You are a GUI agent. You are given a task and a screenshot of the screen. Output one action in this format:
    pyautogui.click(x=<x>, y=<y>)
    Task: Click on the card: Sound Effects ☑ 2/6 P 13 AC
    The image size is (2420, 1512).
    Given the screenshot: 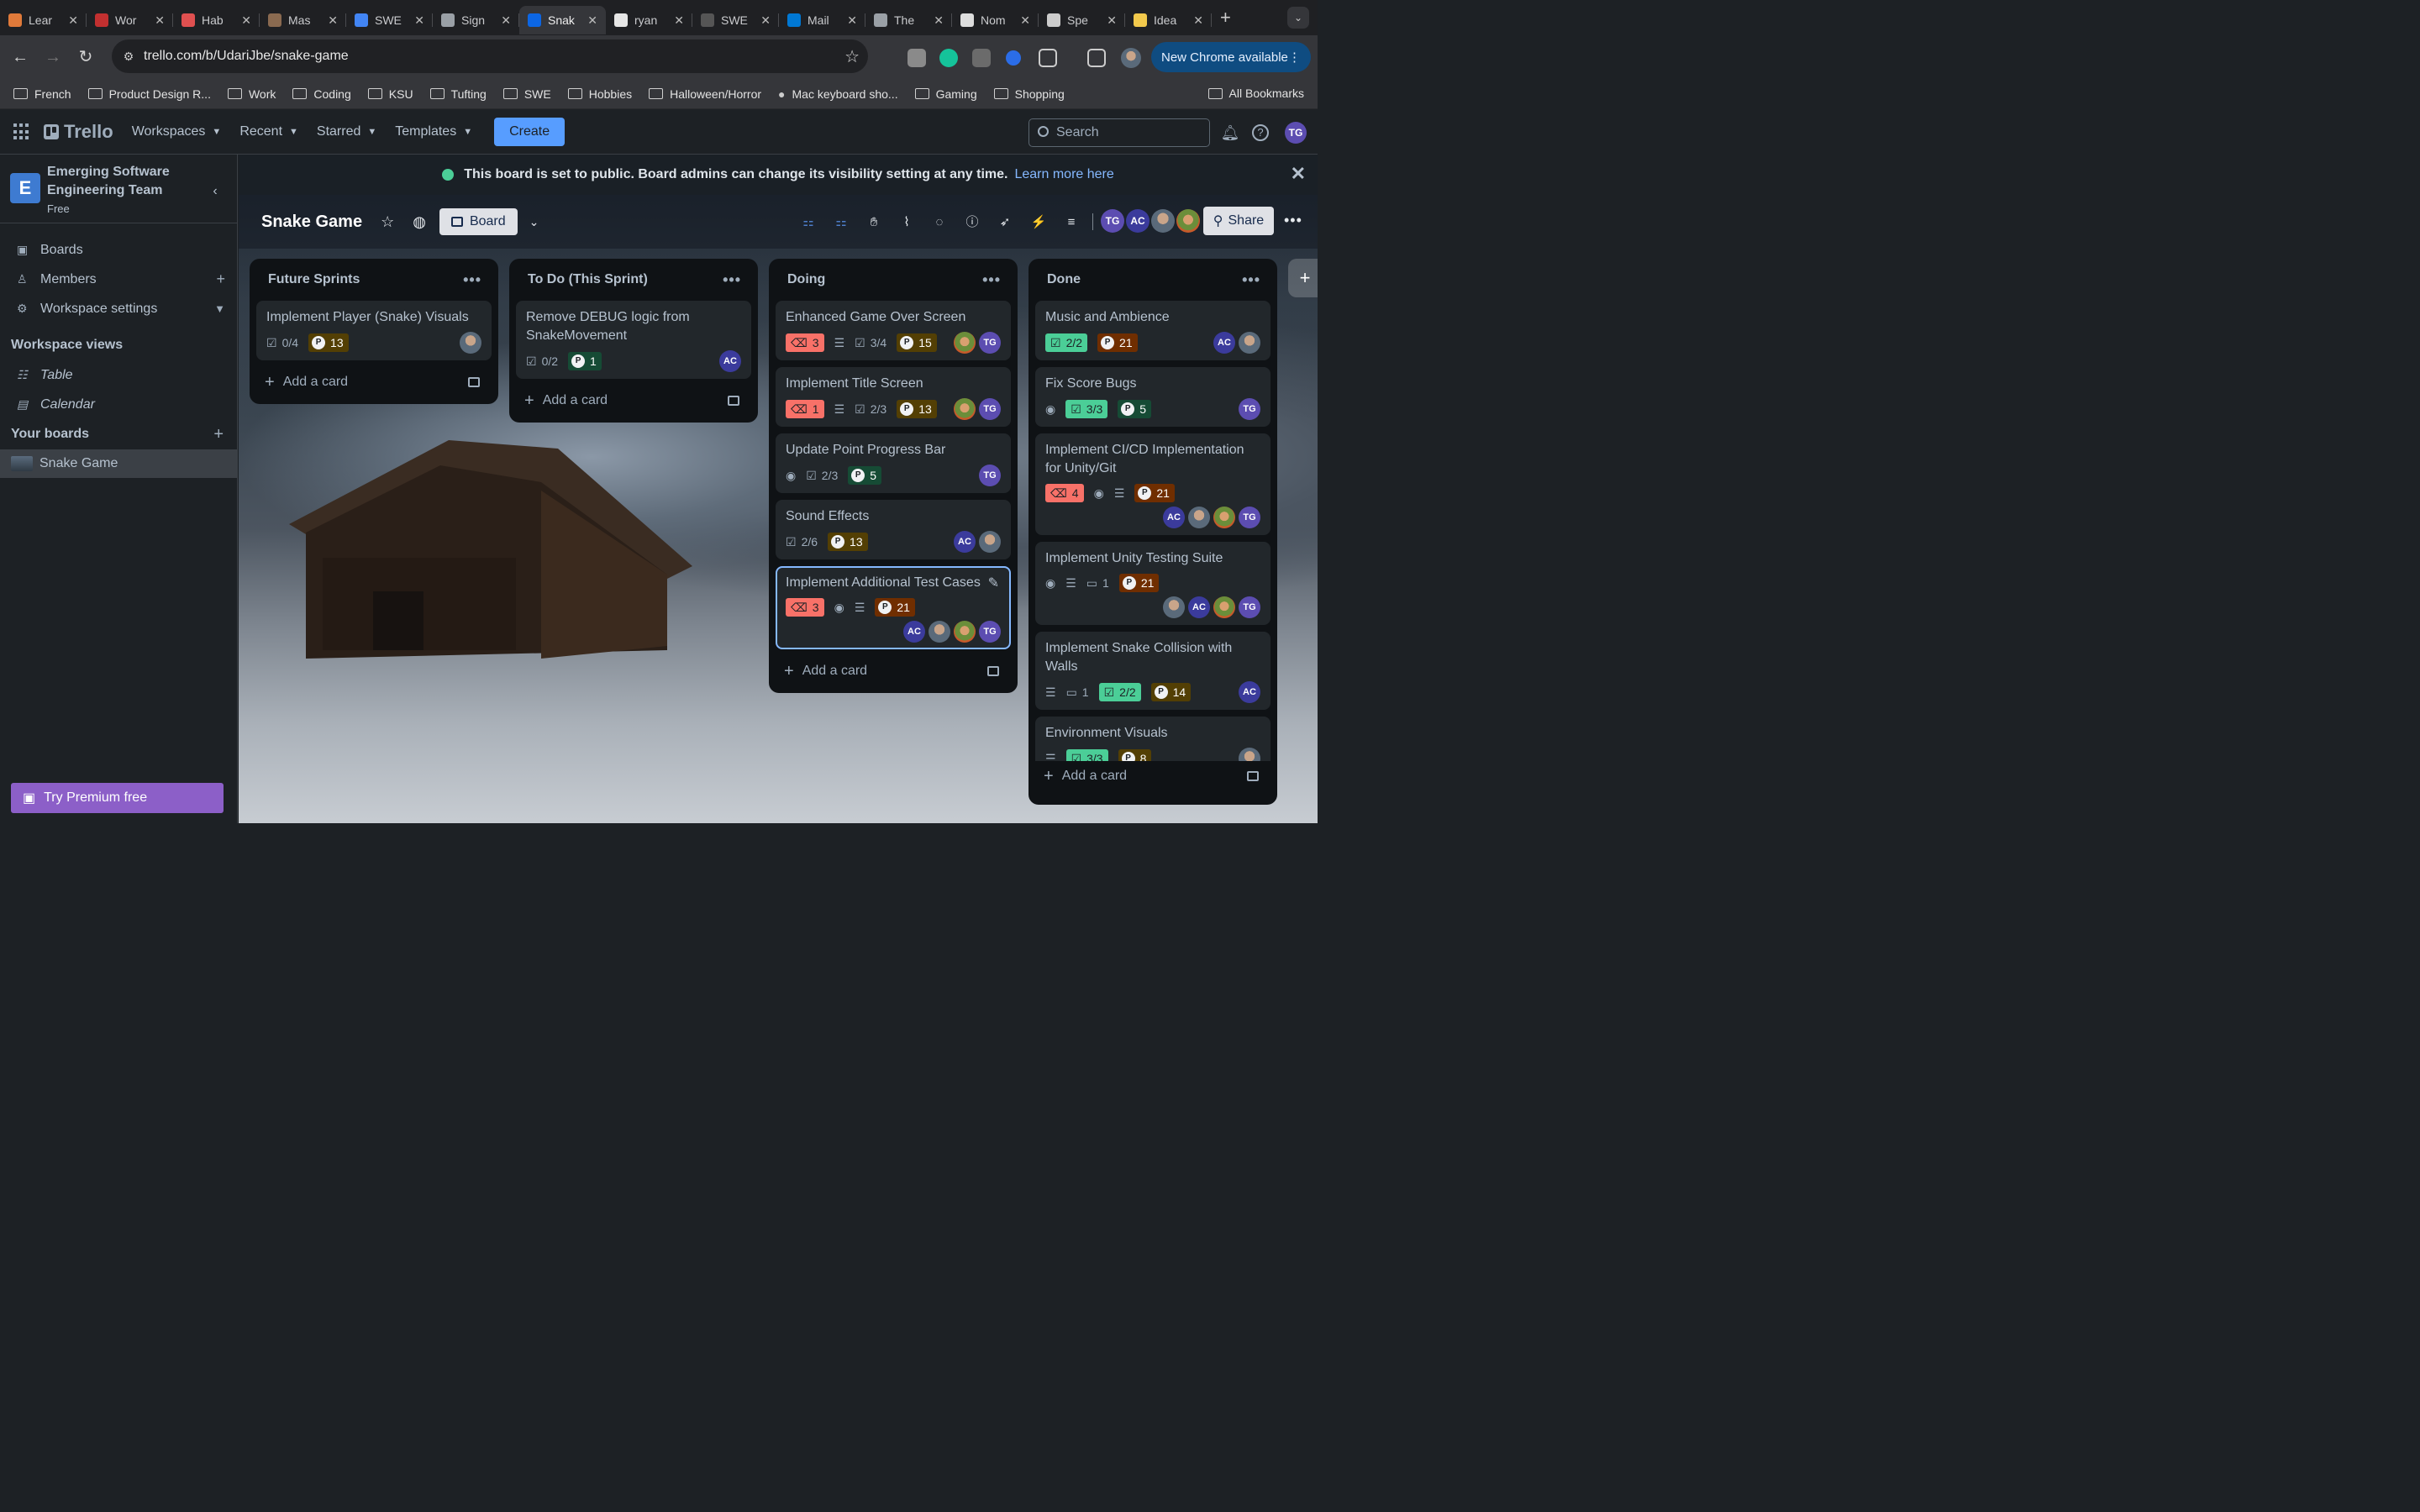 What is the action you would take?
    pyautogui.click(x=894, y=529)
    